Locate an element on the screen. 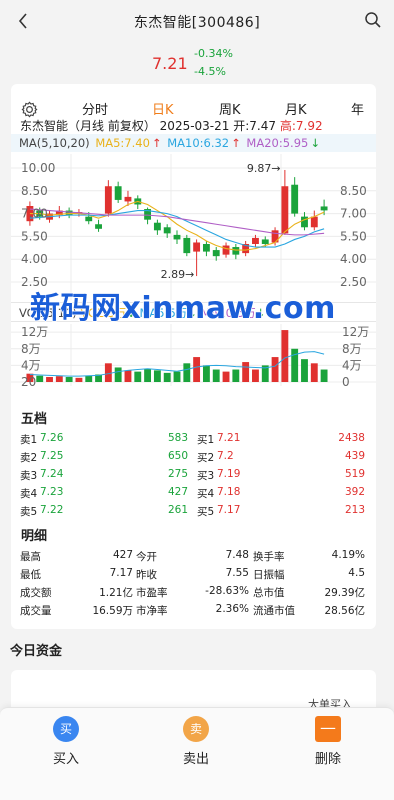  buy-label: 买3 is located at coordinates (206, 476).